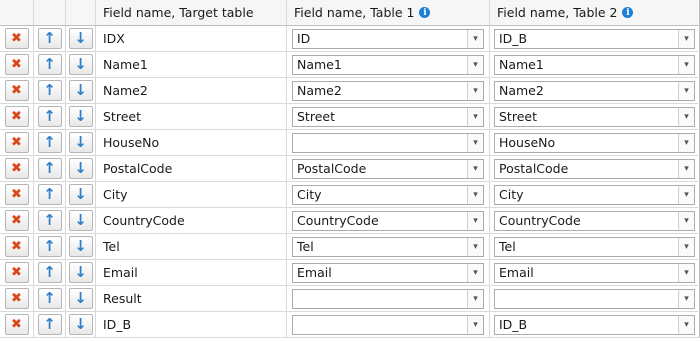  What do you see at coordinates (595, 12) in the screenshot?
I see `header-table2-field: Field name, Table 2 i` at bounding box center [595, 12].